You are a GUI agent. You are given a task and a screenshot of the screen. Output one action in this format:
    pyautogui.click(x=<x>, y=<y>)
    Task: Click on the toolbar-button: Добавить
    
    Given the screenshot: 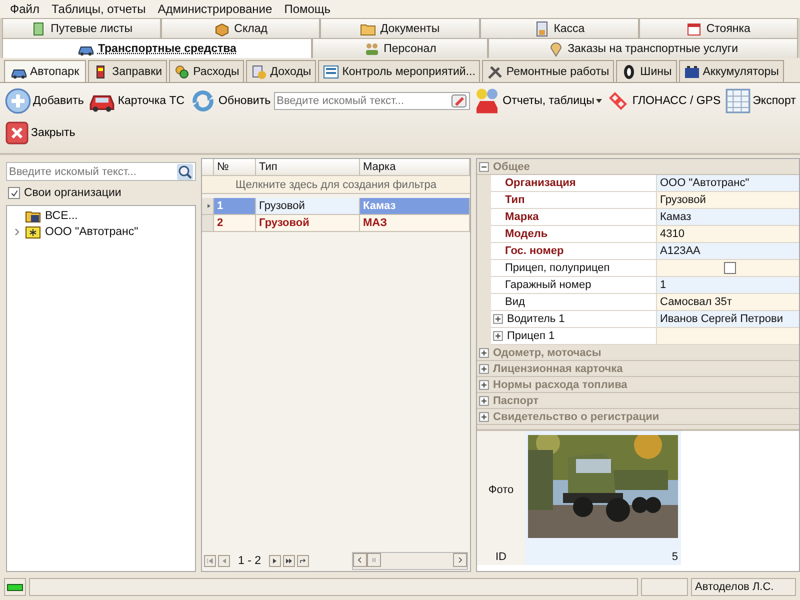 What is the action you would take?
    pyautogui.click(x=44, y=101)
    